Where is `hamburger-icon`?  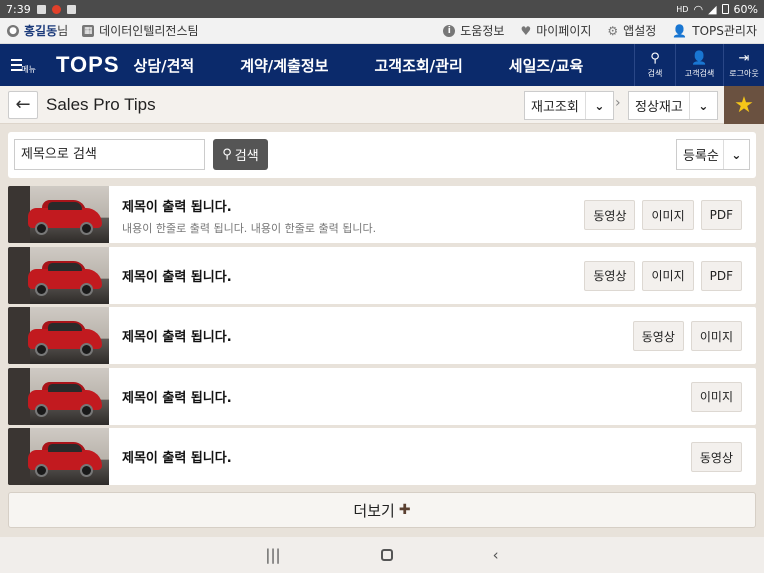
hamburger-icon is located at coordinates (16, 65).